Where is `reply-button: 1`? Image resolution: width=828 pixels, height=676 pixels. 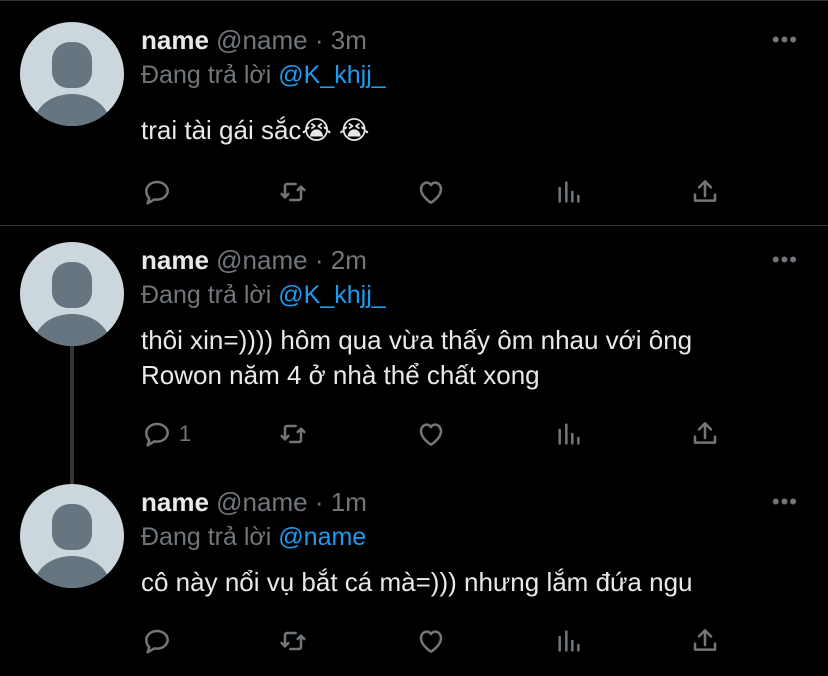 reply-button: 1 is located at coordinates (166, 434).